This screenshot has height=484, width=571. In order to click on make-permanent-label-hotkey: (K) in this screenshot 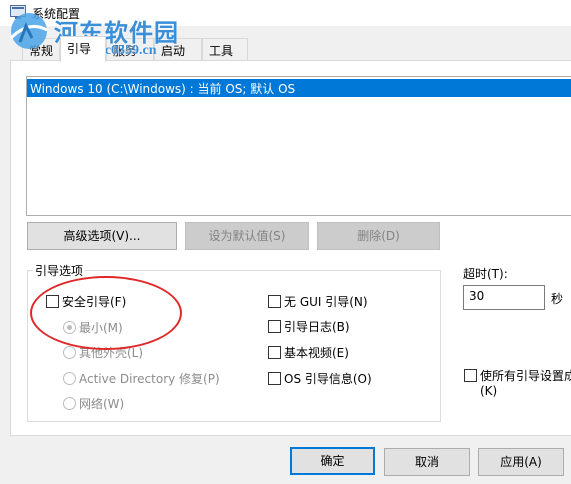, I will do `click(489, 391)`.